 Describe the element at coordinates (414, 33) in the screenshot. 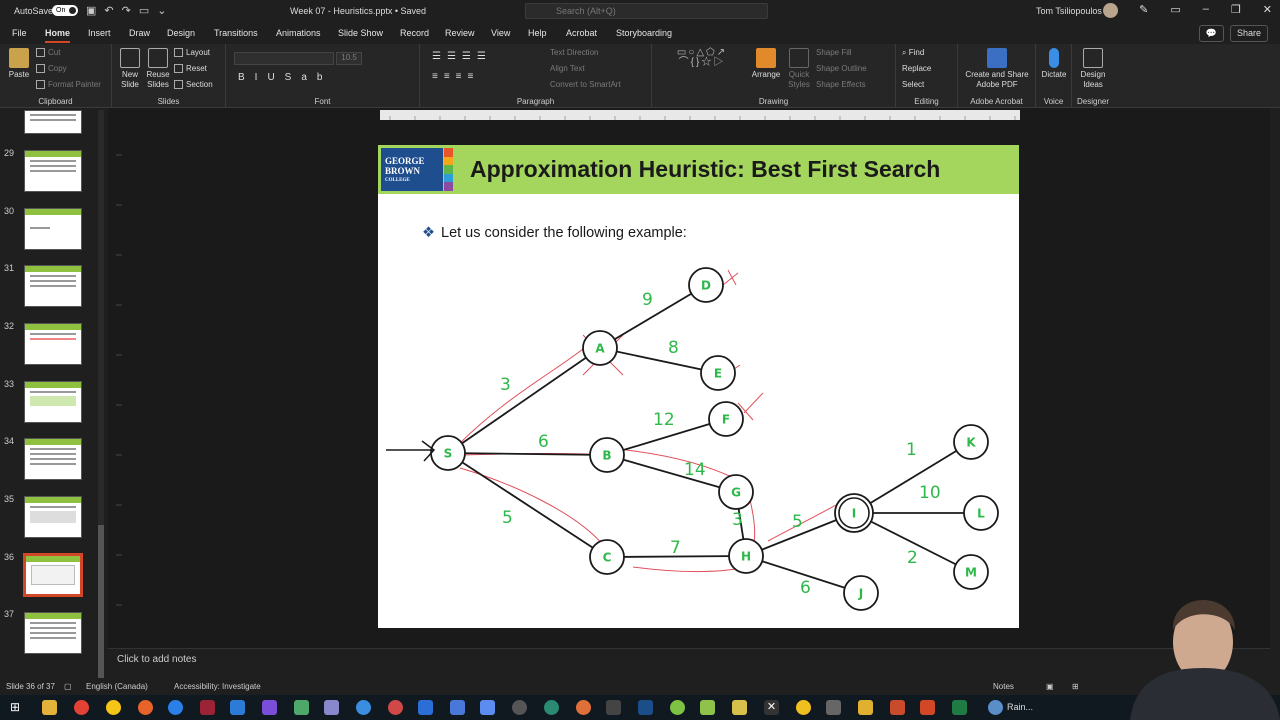

I see `tab-record: Record` at that location.